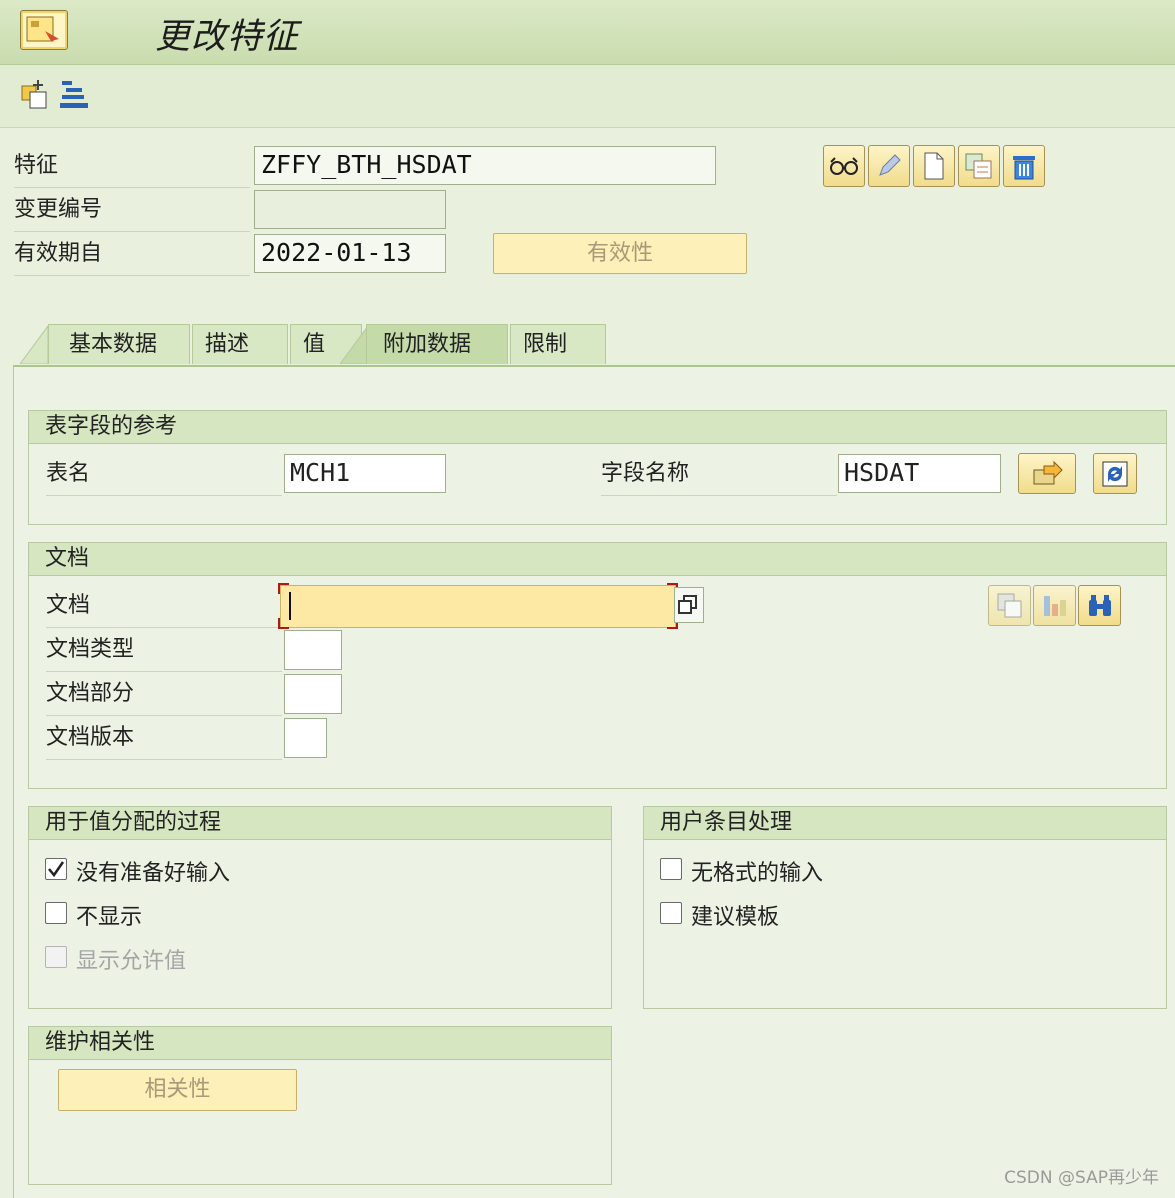  What do you see at coordinates (919, 473) in the screenshot?
I see `field-name-field: HSDAT` at bounding box center [919, 473].